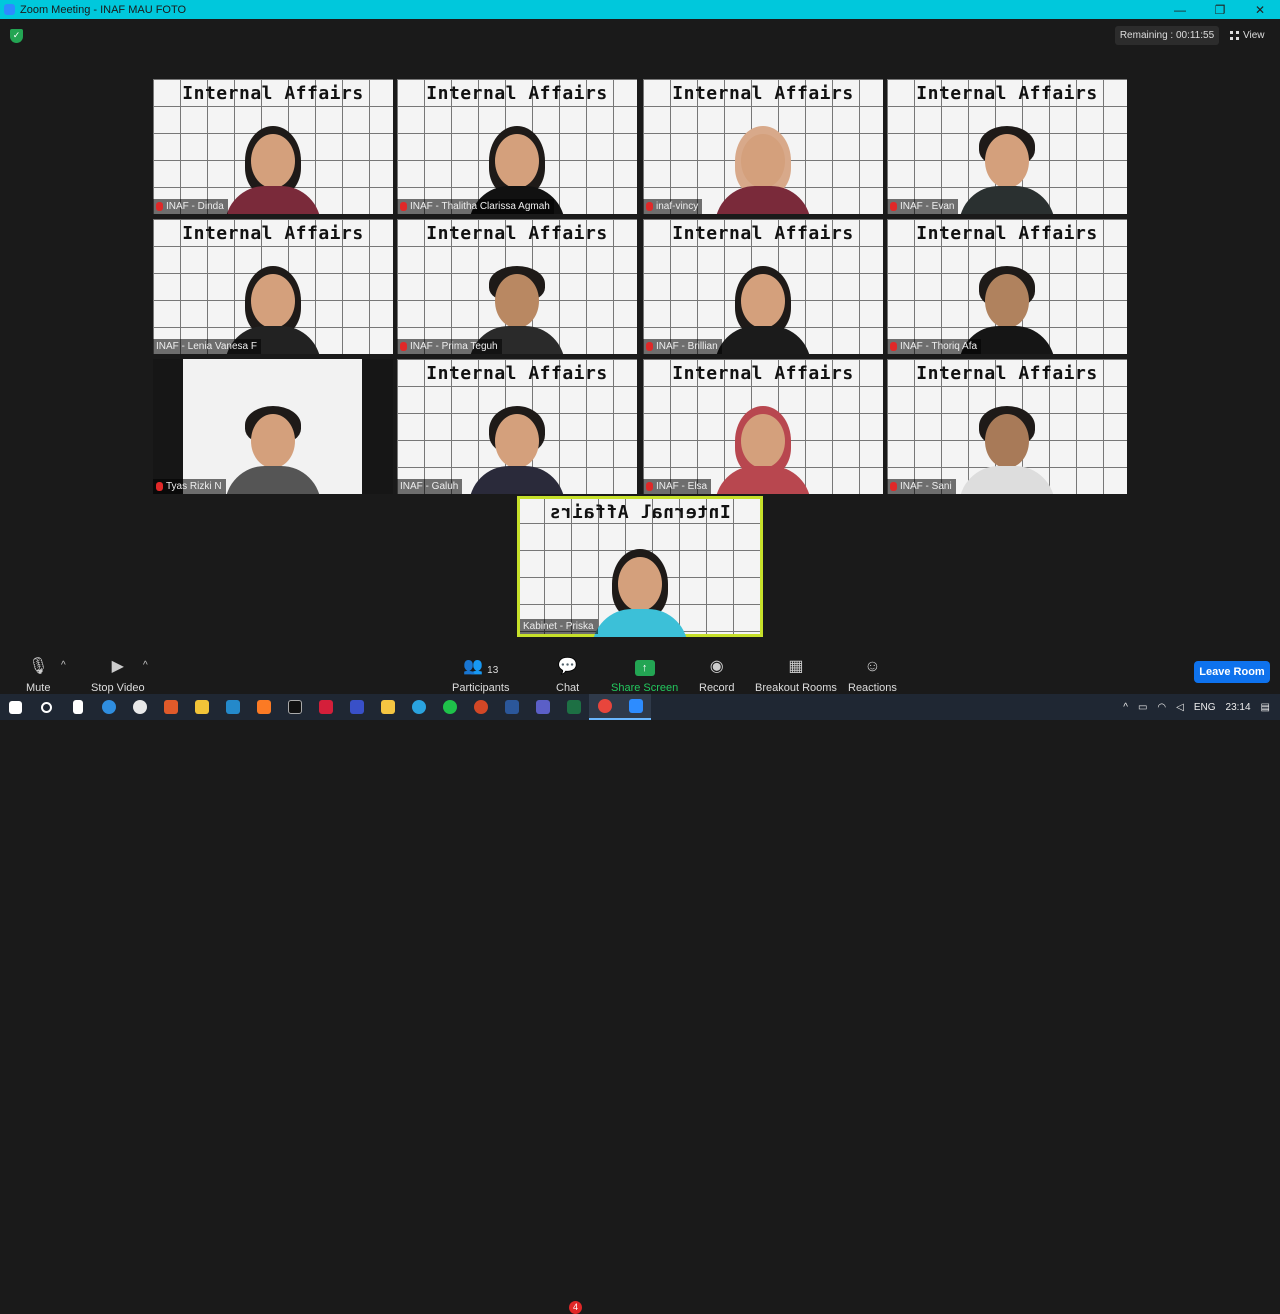  Describe the element at coordinates (716, 666) in the screenshot. I see `record-icon: ◉` at that location.